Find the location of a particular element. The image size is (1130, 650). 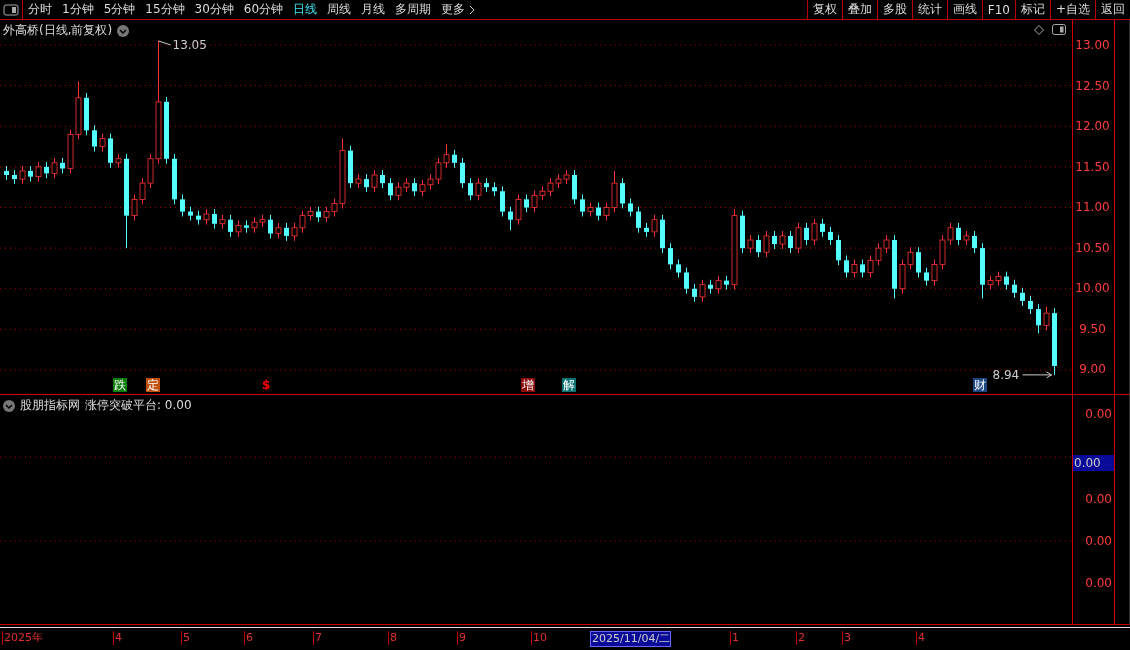

low-price-label: 8.94 is located at coordinates (1006, 374).